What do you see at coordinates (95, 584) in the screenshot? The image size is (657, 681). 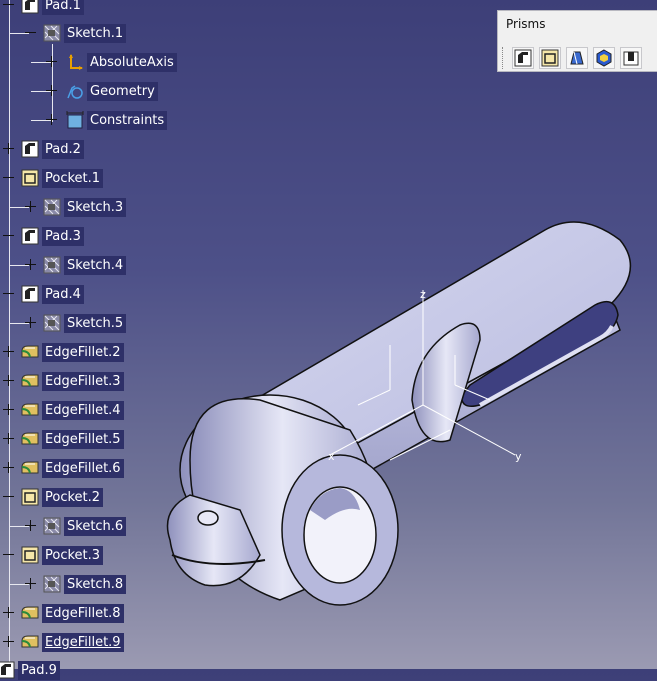 I see `tree-item-label: Sketch.8` at bounding box center [95, 584].